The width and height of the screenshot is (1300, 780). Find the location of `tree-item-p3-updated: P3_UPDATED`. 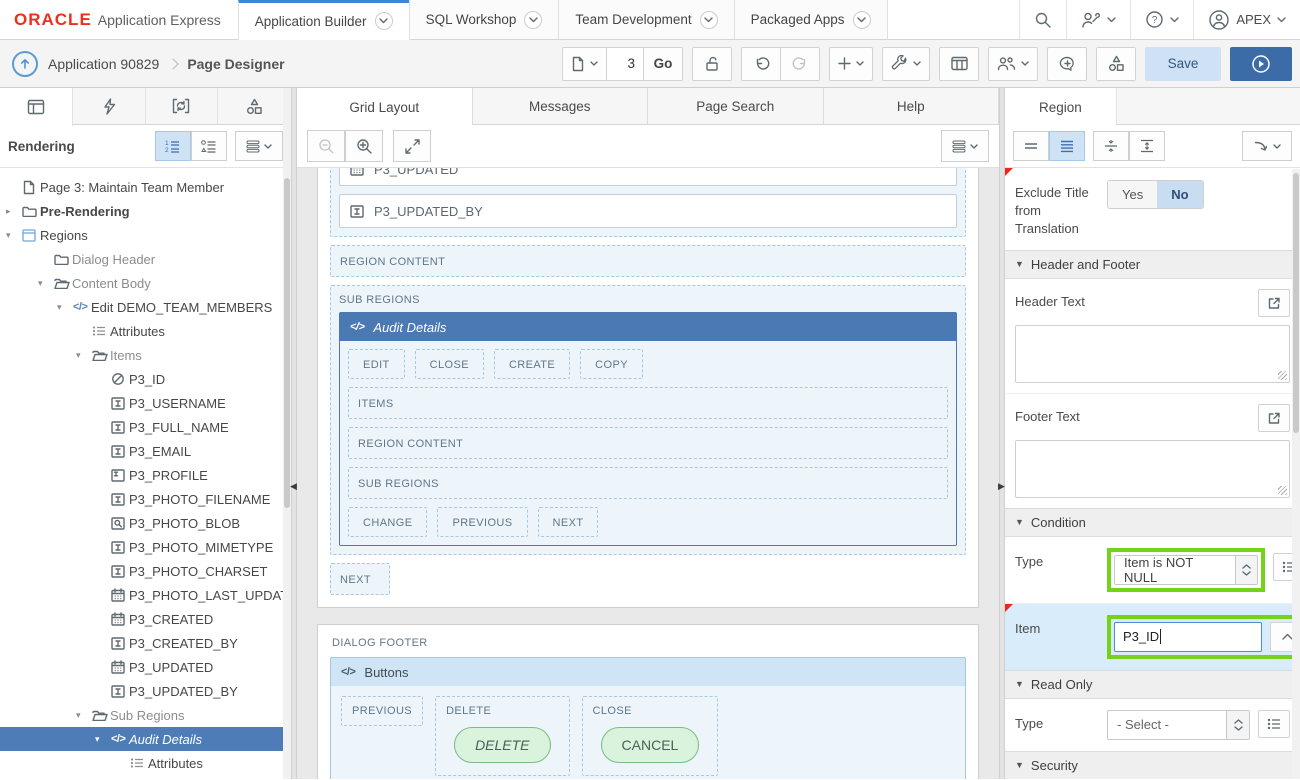

tree-item-p3-updated: P3_UPDATED is located at coordinates (145, 667).